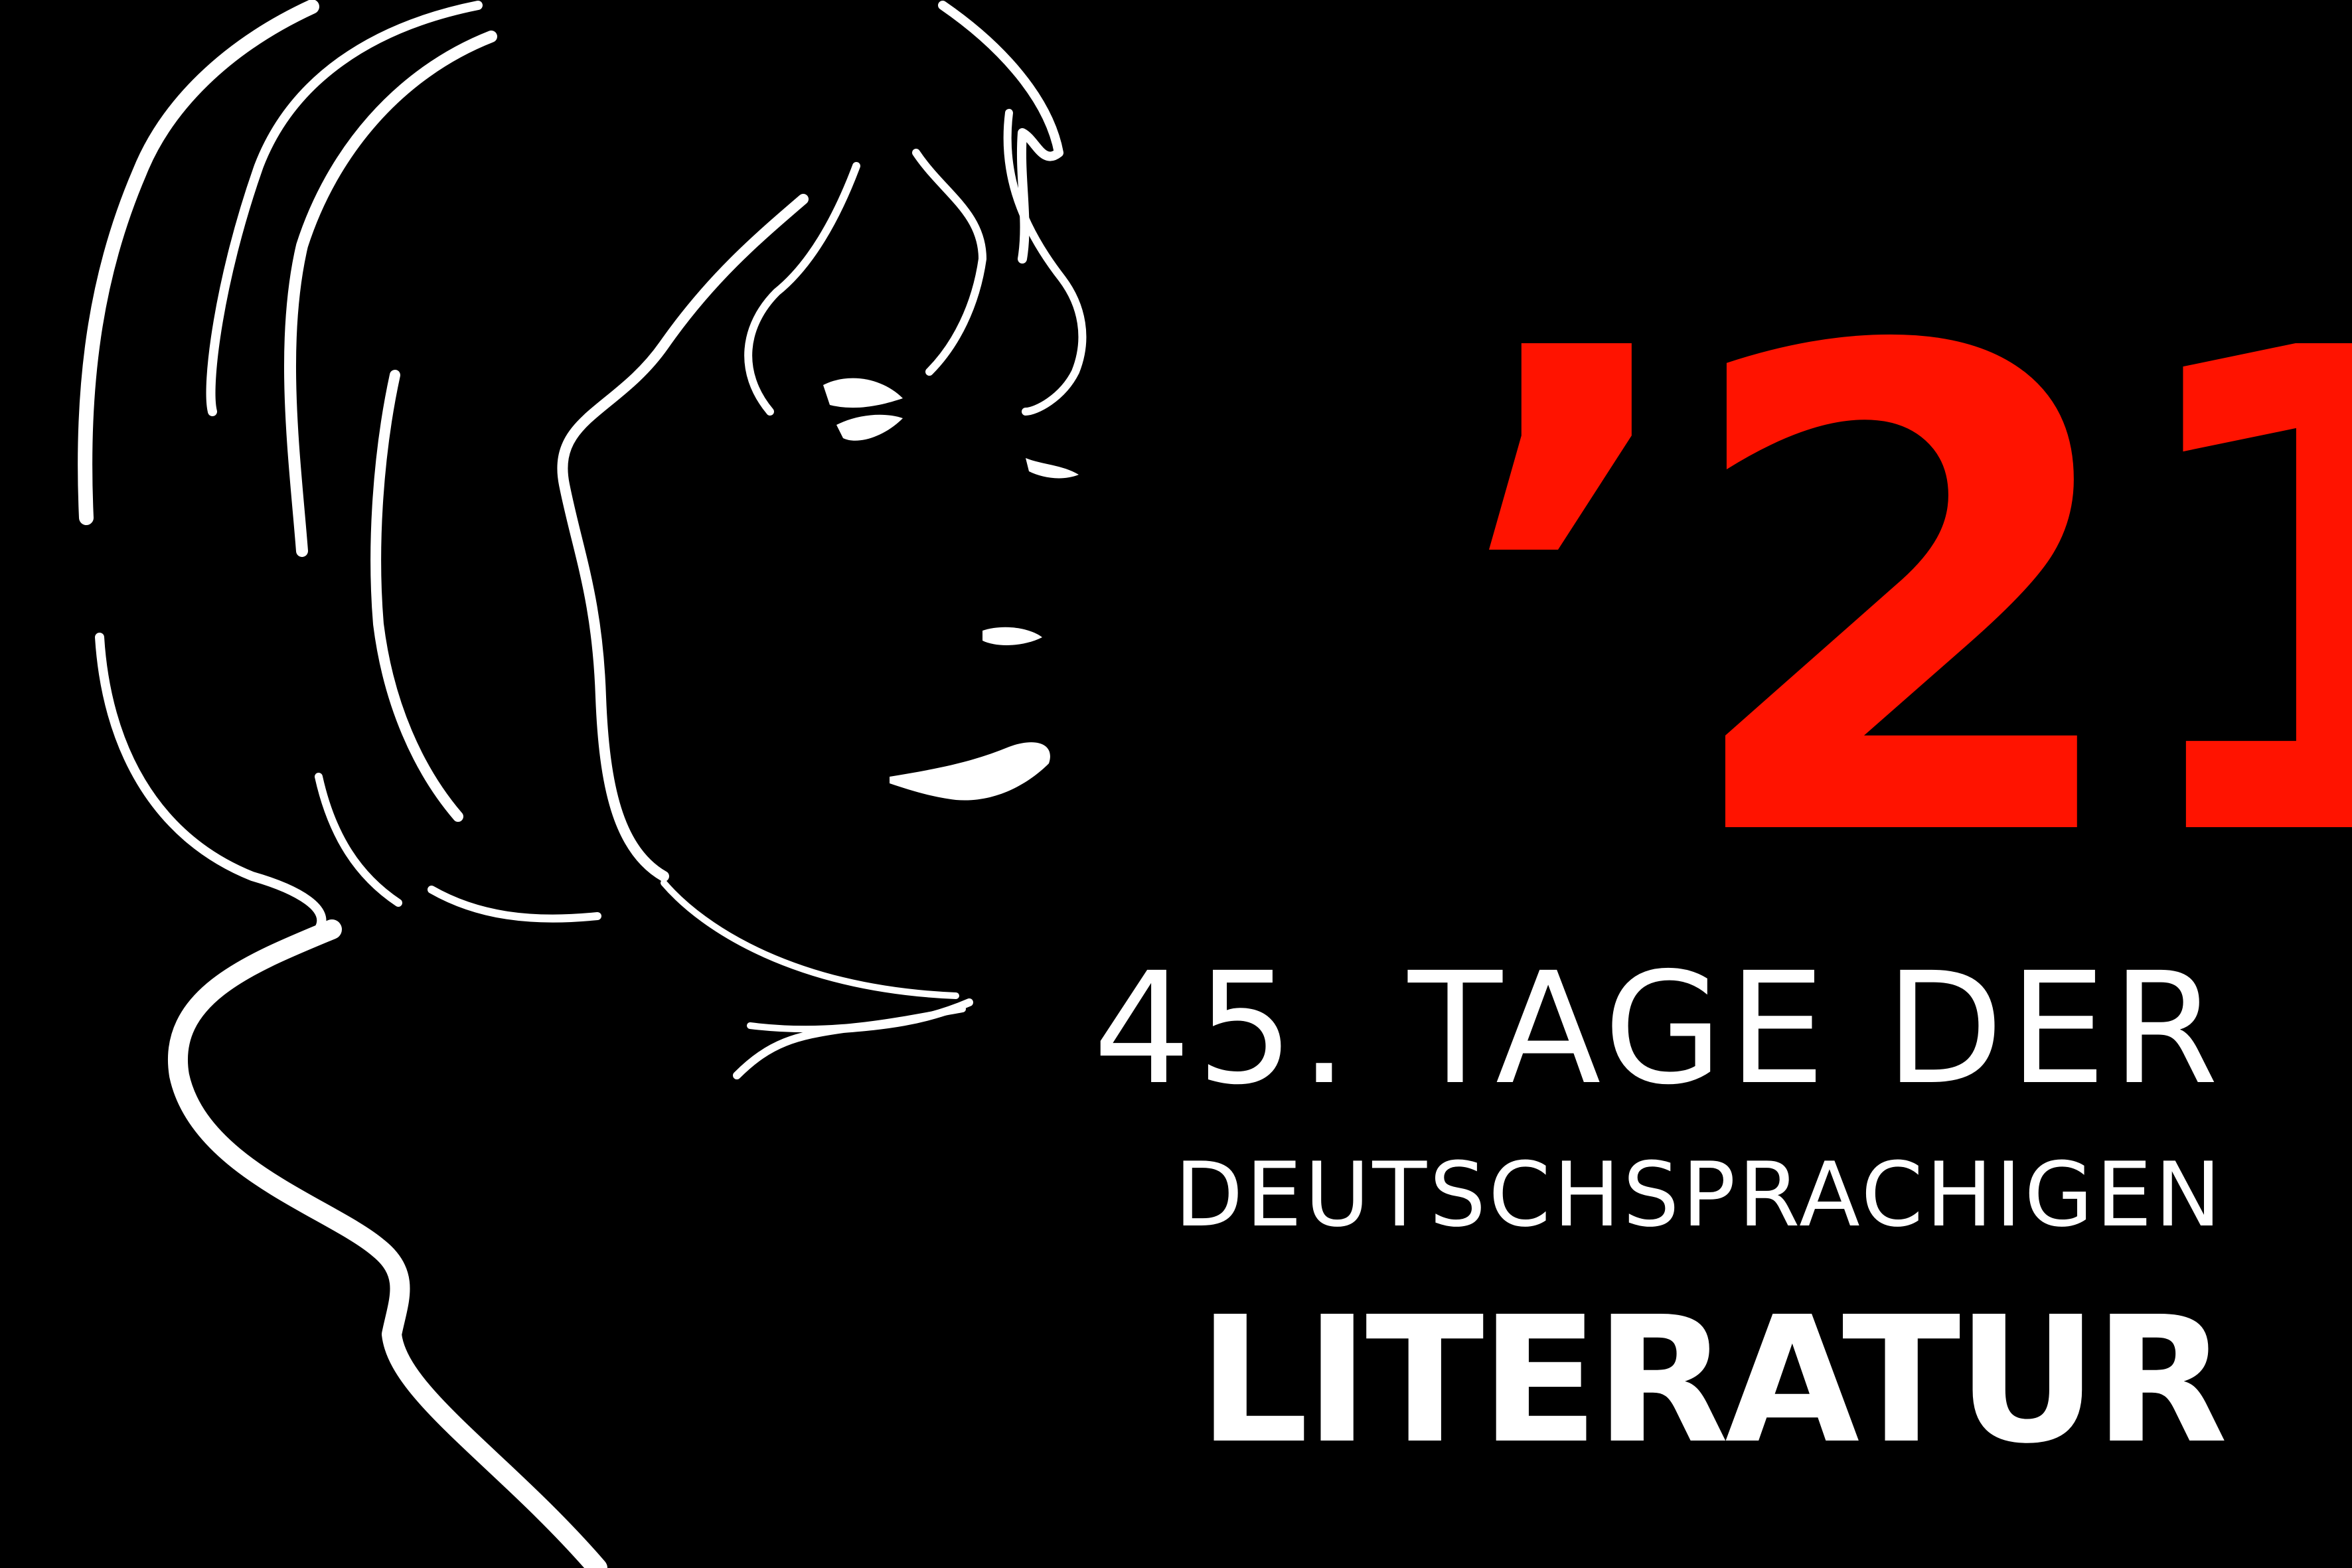 This screenshot has width=2352, height=1568. Describe the element at coordinates (1658, 1029) in the screenshot. I see `title-line-1: 45. TAGE DER` at that location.